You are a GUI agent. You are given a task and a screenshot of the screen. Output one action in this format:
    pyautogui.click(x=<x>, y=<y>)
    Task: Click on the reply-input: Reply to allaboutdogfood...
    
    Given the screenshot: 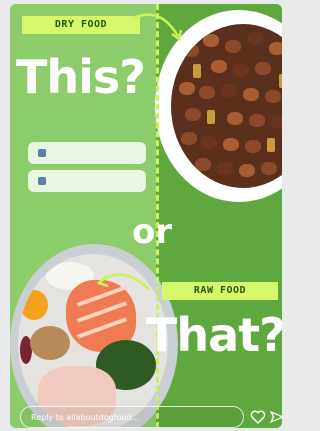 What is the action you would take?
    pyautogui.click(x=132, y=417)
    